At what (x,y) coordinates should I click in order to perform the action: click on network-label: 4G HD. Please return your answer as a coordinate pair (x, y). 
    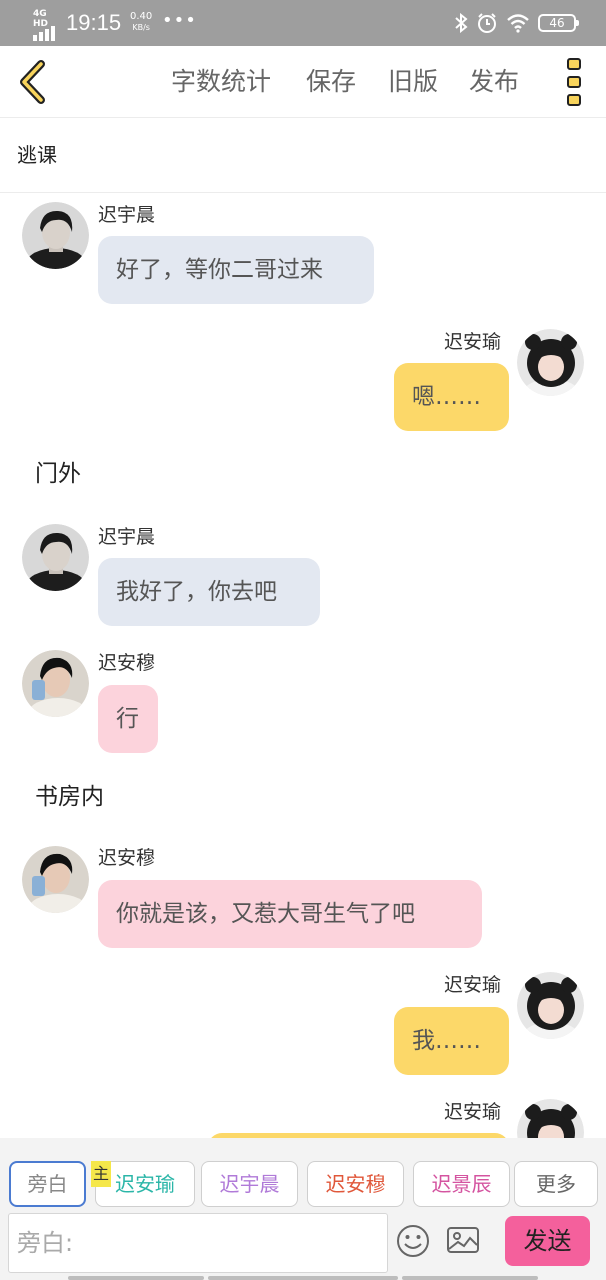
    Looking at the image, I should click on (41, 19).